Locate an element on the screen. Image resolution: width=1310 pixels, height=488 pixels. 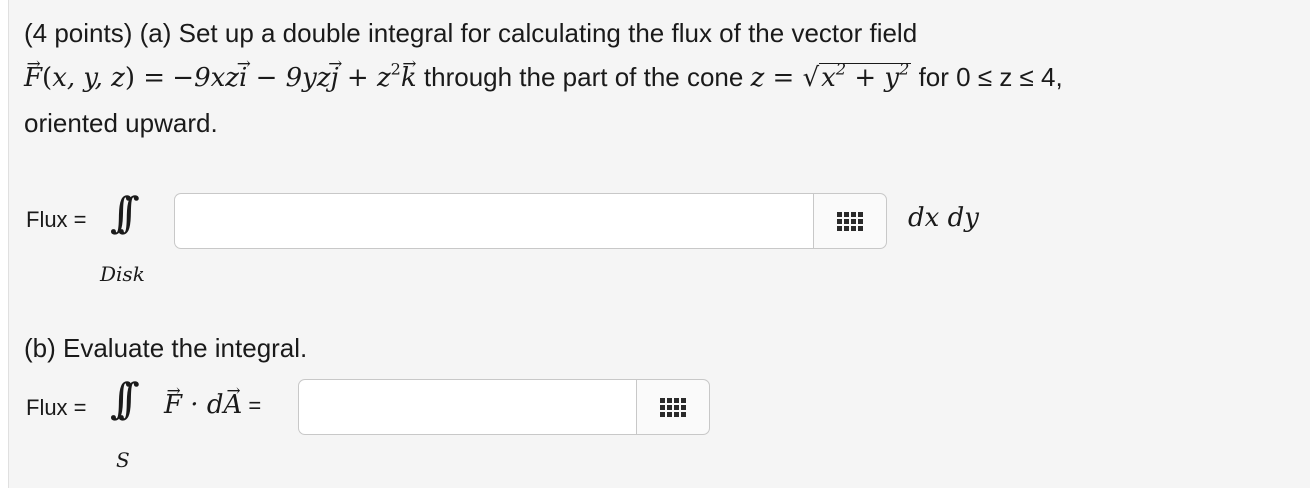
region-s: S is located at coordinates (123, 460).